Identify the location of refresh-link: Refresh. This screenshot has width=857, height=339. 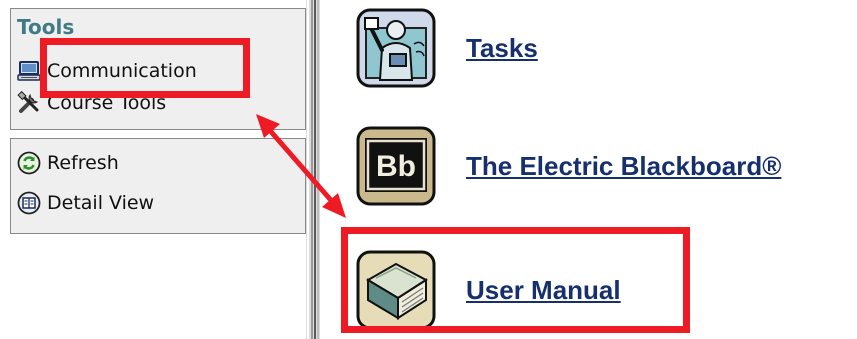
(68, 163).